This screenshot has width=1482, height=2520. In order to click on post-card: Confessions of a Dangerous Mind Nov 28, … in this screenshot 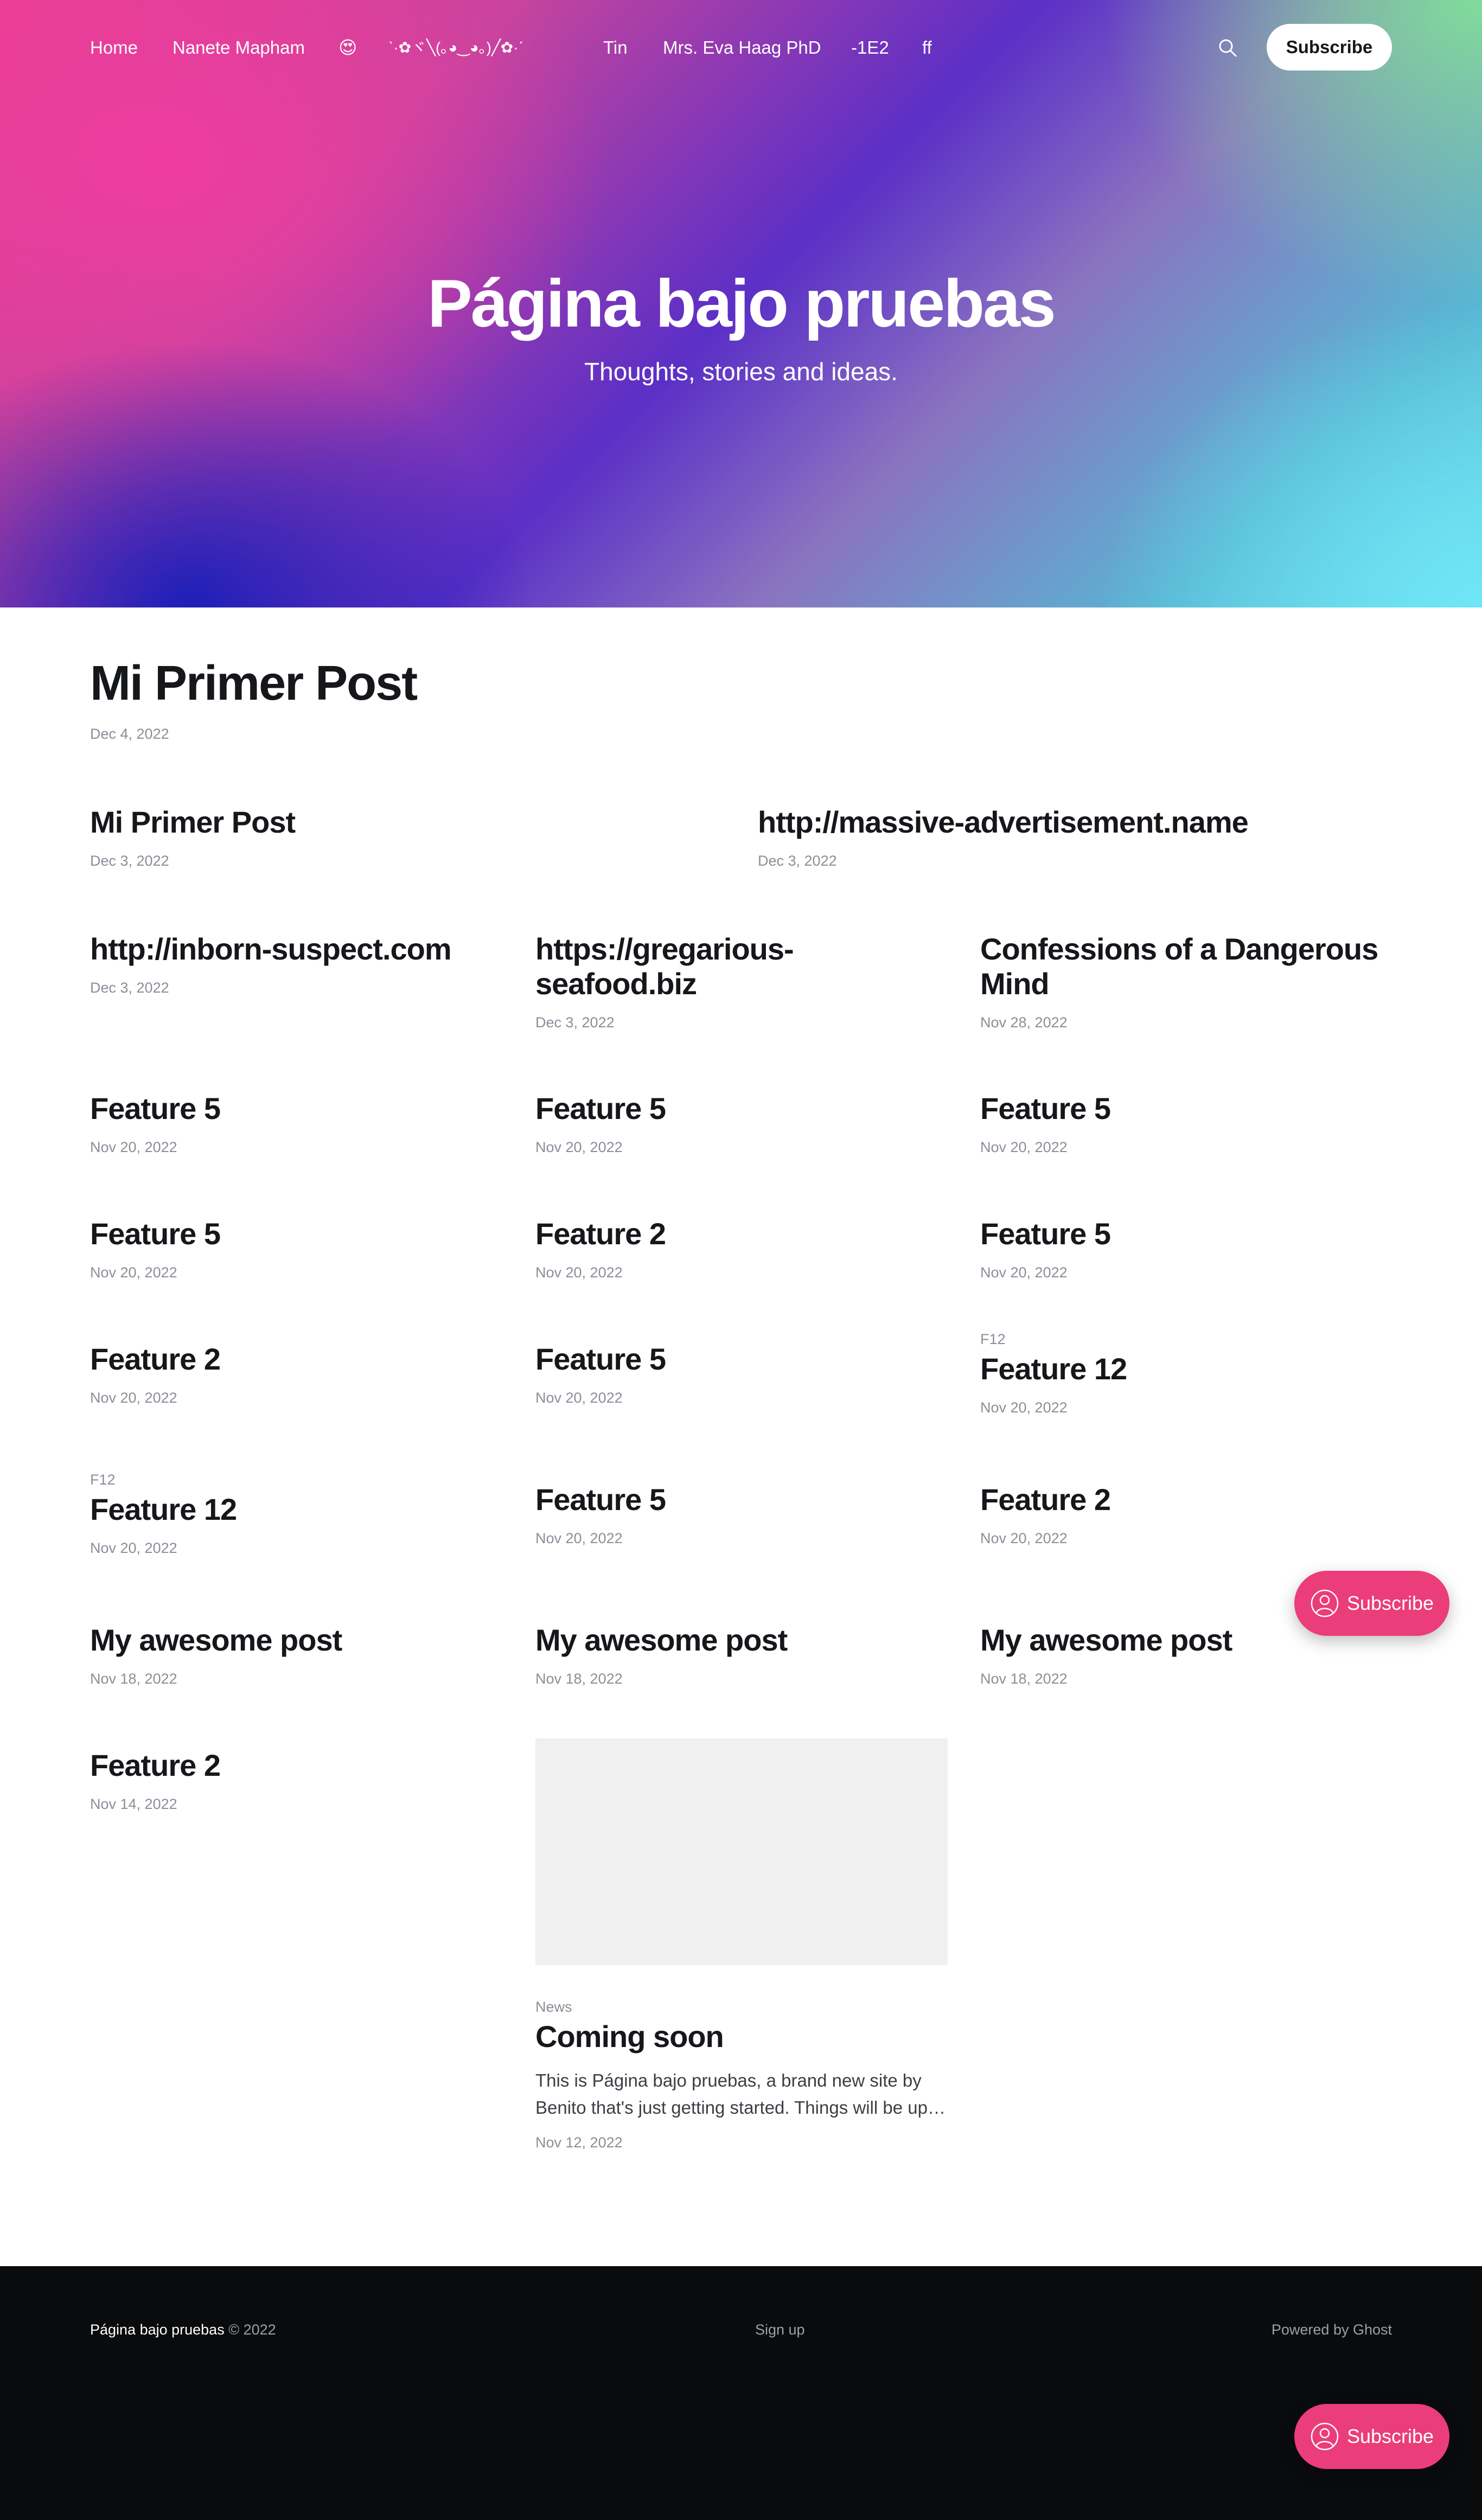, I will do `click(1186, 982)`.